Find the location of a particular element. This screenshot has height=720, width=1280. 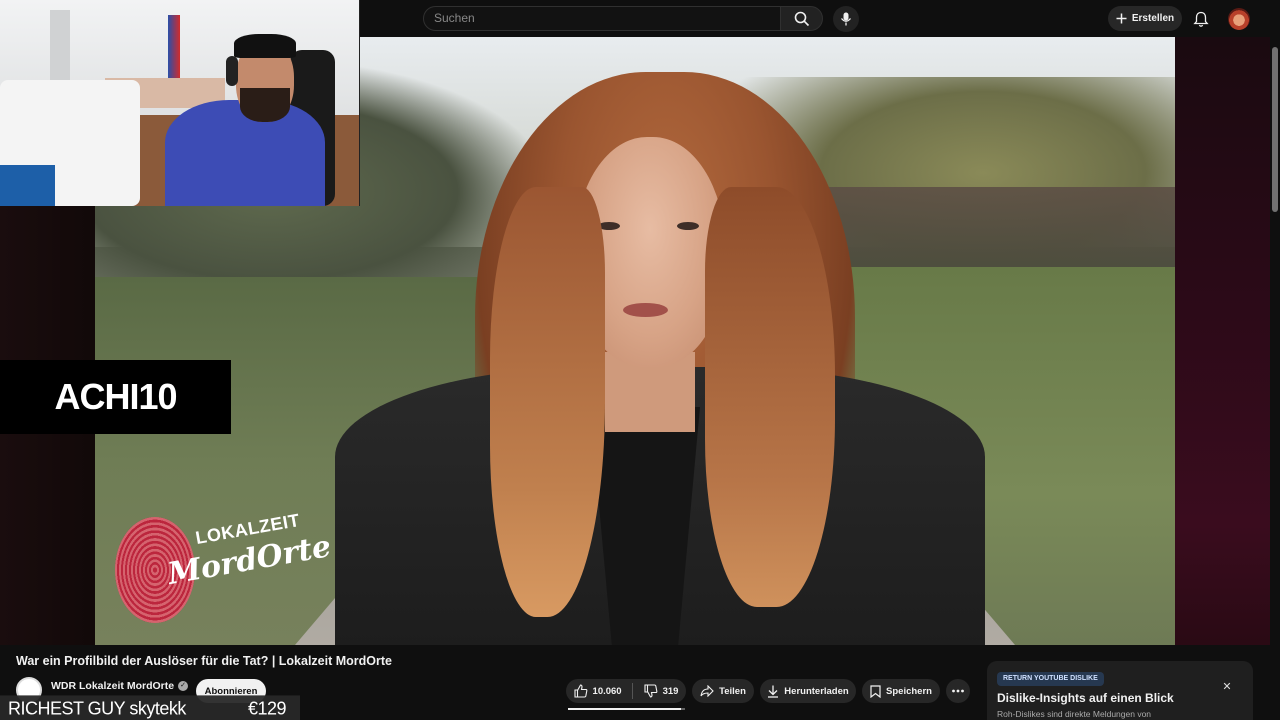

webcam-flag is located at coordinates (174, 49).